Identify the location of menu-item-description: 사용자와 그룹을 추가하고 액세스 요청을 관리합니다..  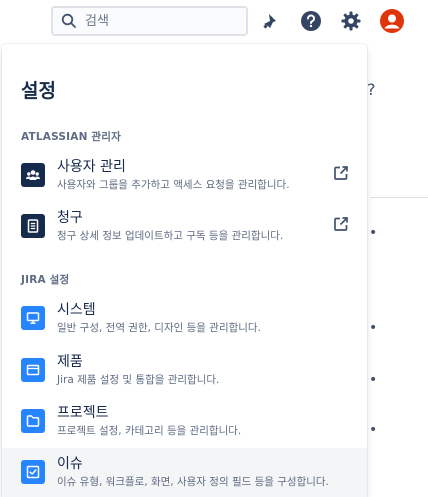
(173, 185).